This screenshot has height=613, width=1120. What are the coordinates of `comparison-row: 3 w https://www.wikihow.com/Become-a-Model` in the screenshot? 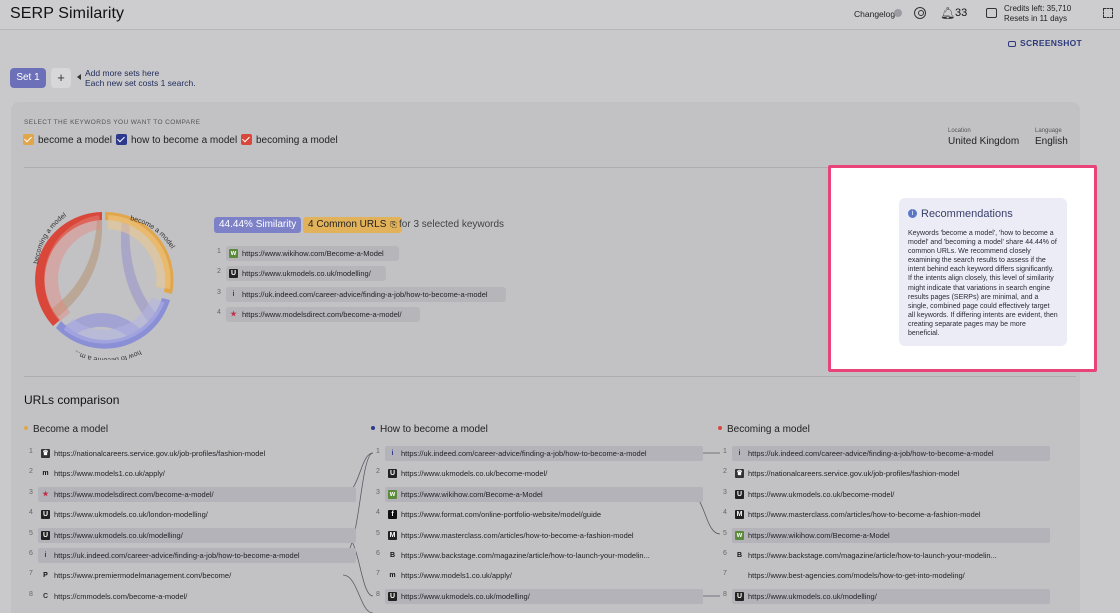 It's located at (538, 494).